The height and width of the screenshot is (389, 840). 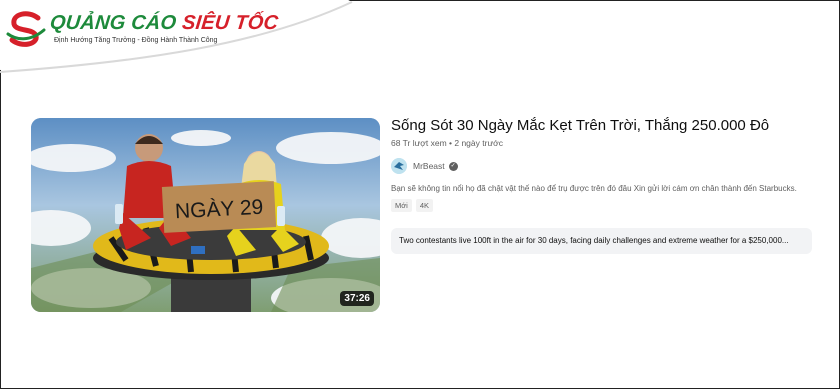 What do you see at coordinates (453, 166) in the screenshot?
I see `verified-check-icon: ✓` at bounding box center [453, 166].